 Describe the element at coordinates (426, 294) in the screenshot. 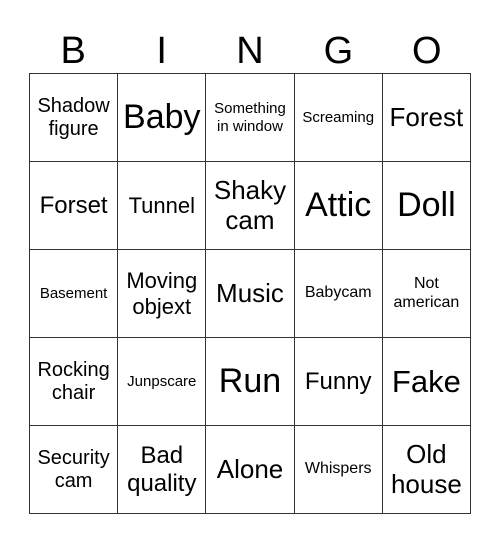

I see `bingo-cell: Not american` at that location.